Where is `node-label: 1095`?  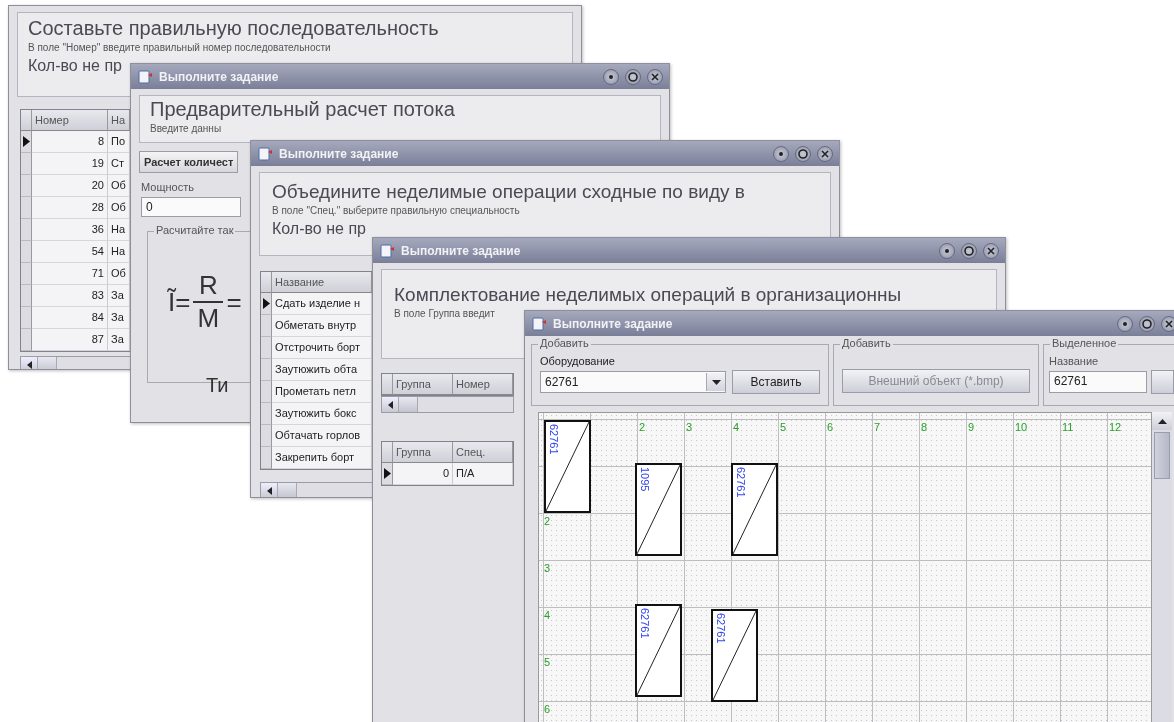
node-label: 1095 is located at coordinates (645, 479).